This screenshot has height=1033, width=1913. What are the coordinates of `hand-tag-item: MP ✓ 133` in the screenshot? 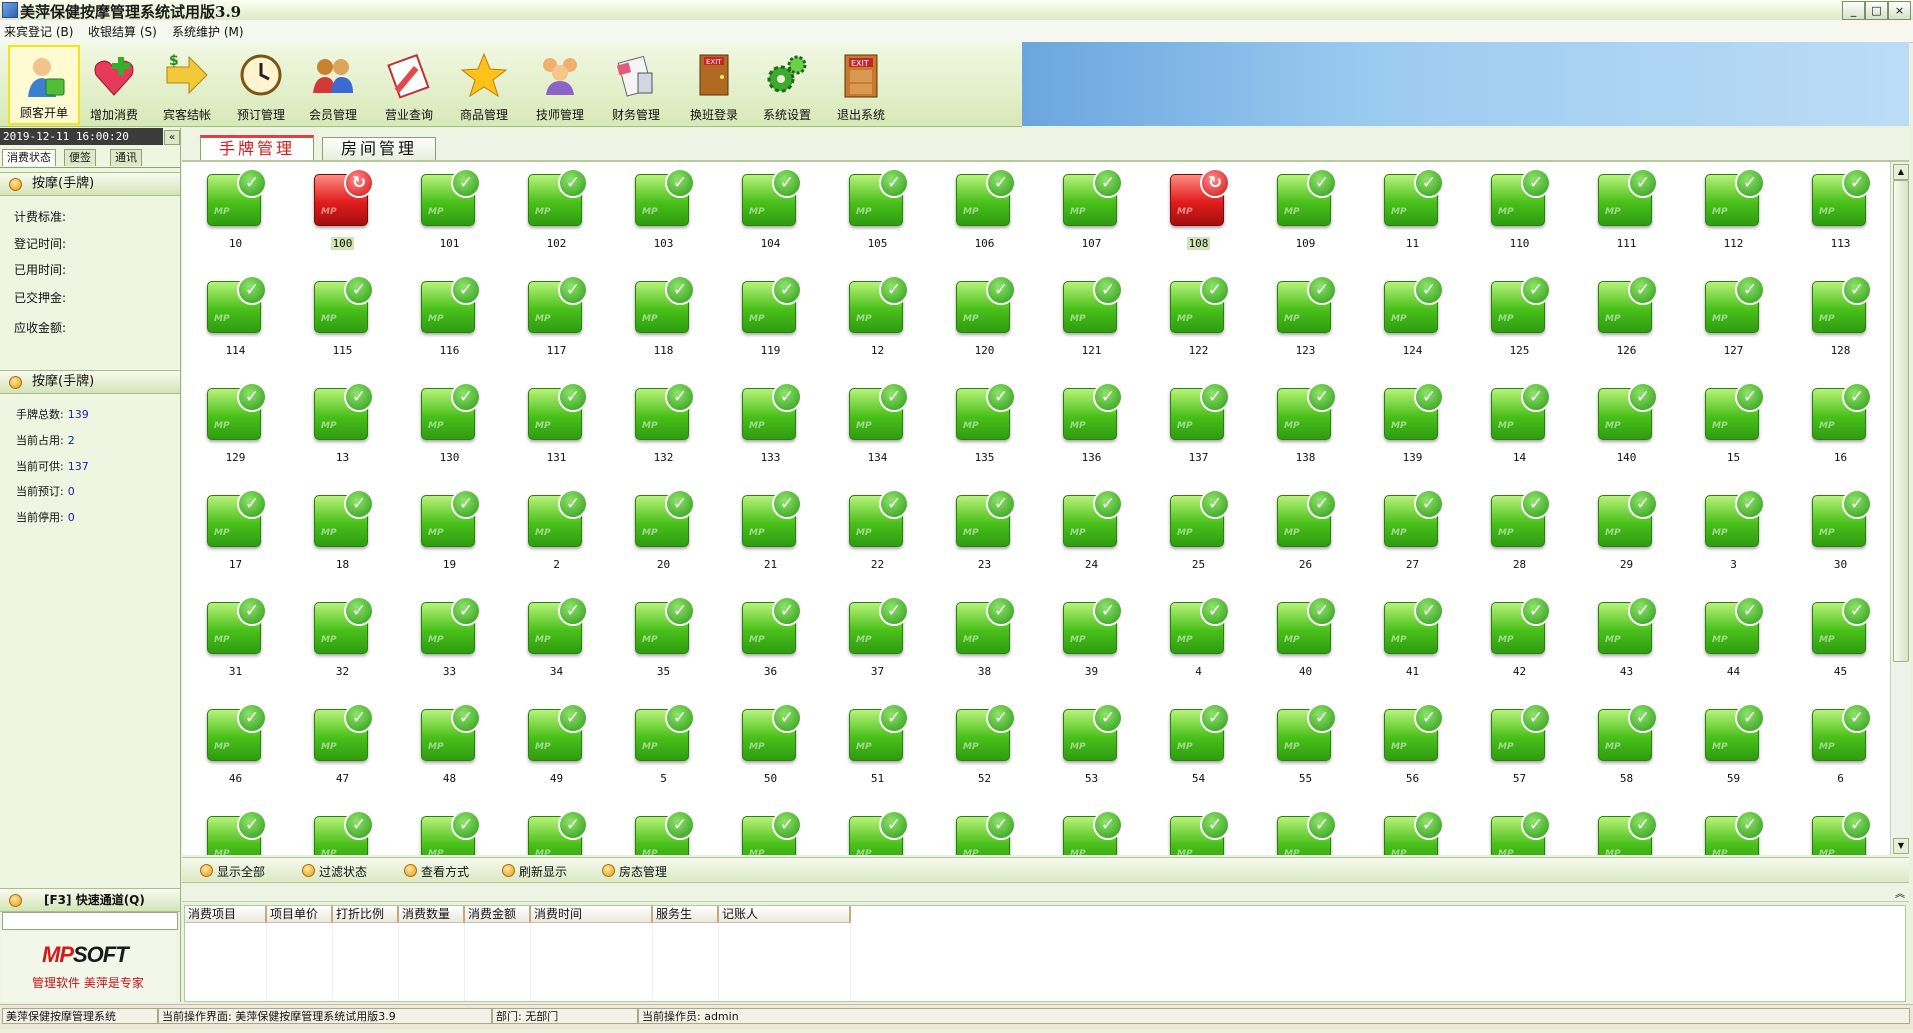 It's located at (770, 435).